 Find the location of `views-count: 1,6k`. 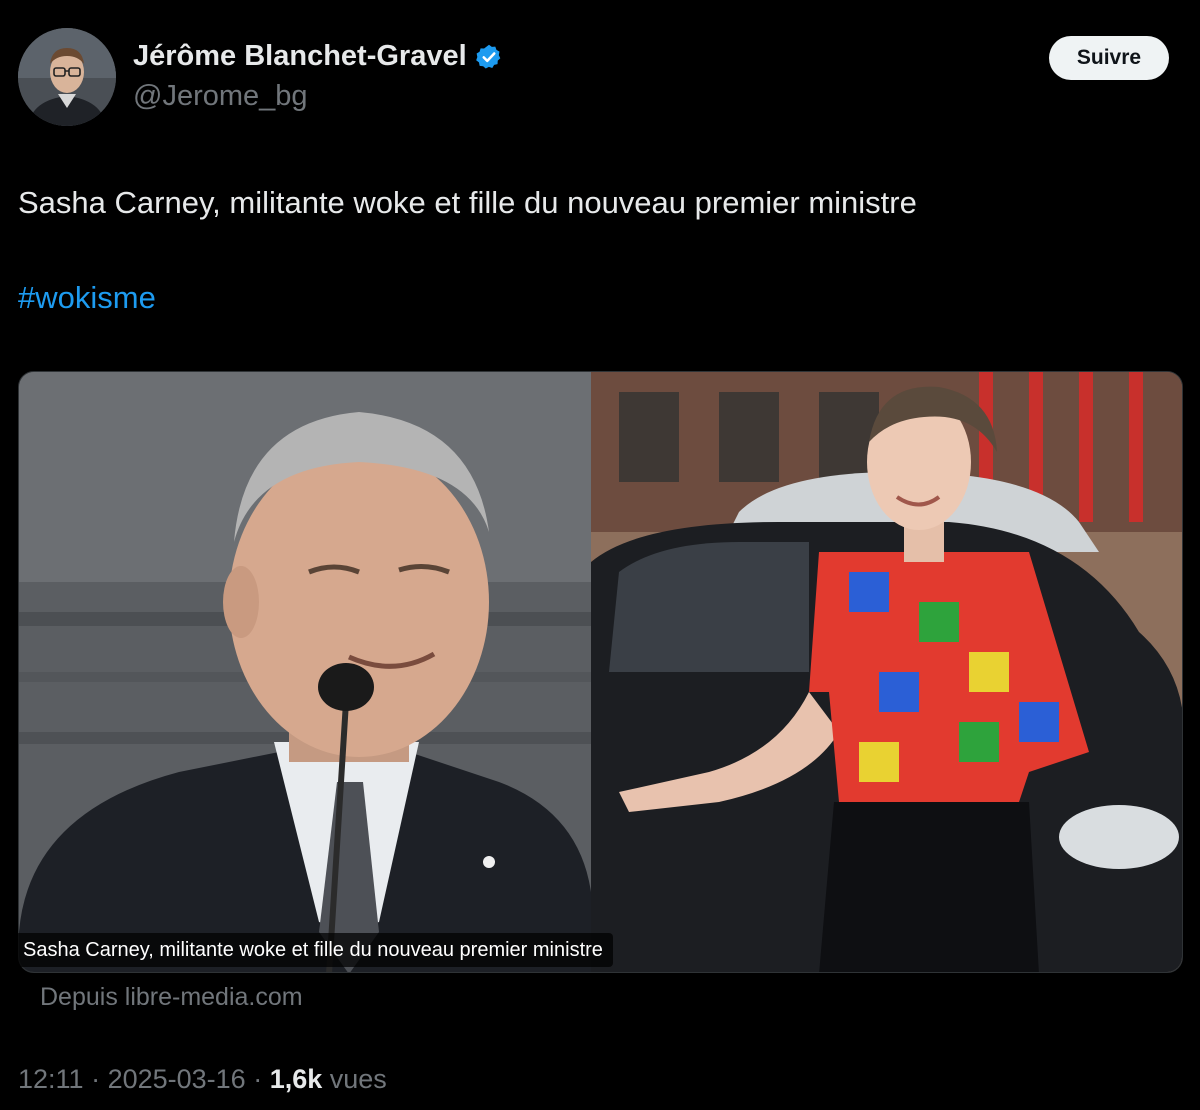

views-count: 1,6k is located at coordinates (296, 1079).